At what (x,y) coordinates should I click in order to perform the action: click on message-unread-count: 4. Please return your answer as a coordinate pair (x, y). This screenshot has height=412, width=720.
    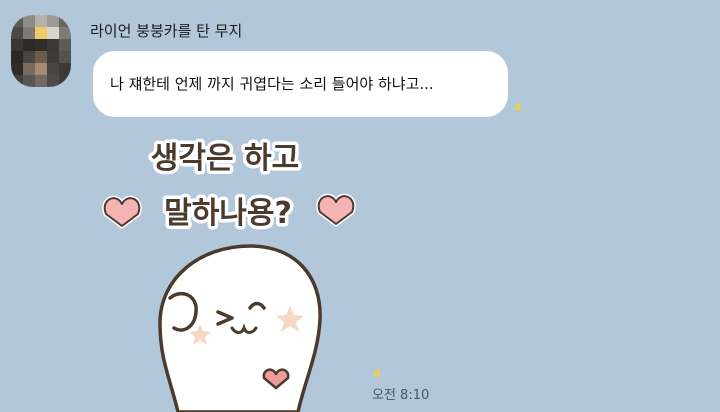
    Looking at the image, I should click on (518, 107).